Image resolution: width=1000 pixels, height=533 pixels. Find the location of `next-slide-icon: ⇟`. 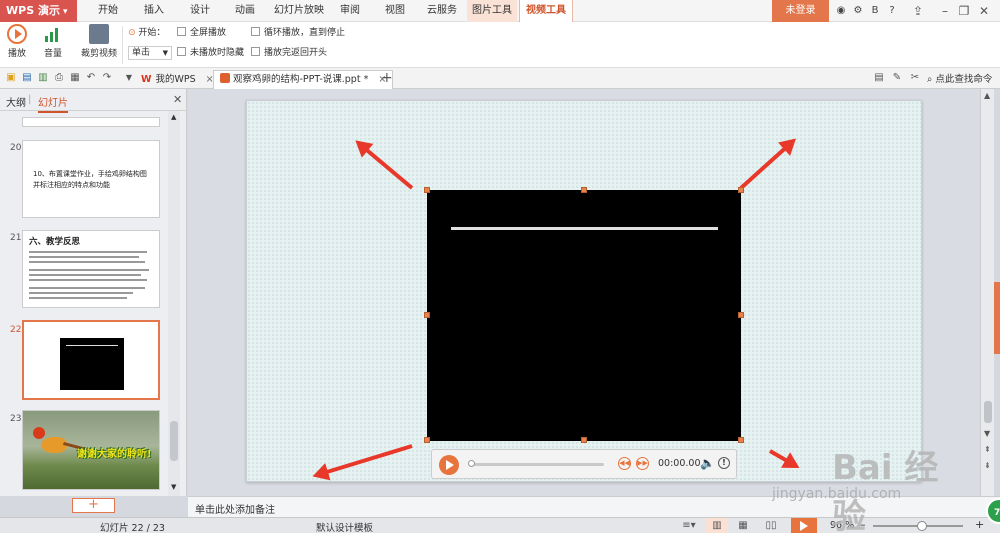

next-slide-icon: ⇟ is located at coordinates (987, 465).